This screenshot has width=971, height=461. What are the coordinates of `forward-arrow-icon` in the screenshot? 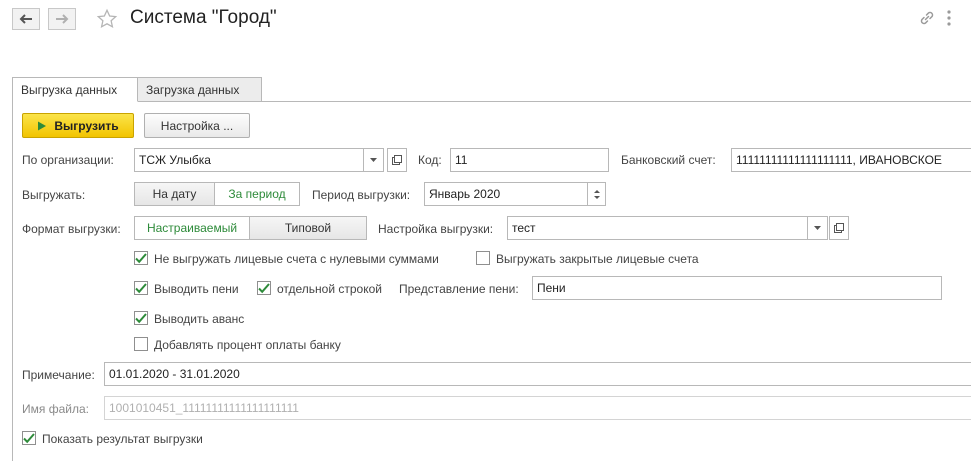 It's located at (62, 19).